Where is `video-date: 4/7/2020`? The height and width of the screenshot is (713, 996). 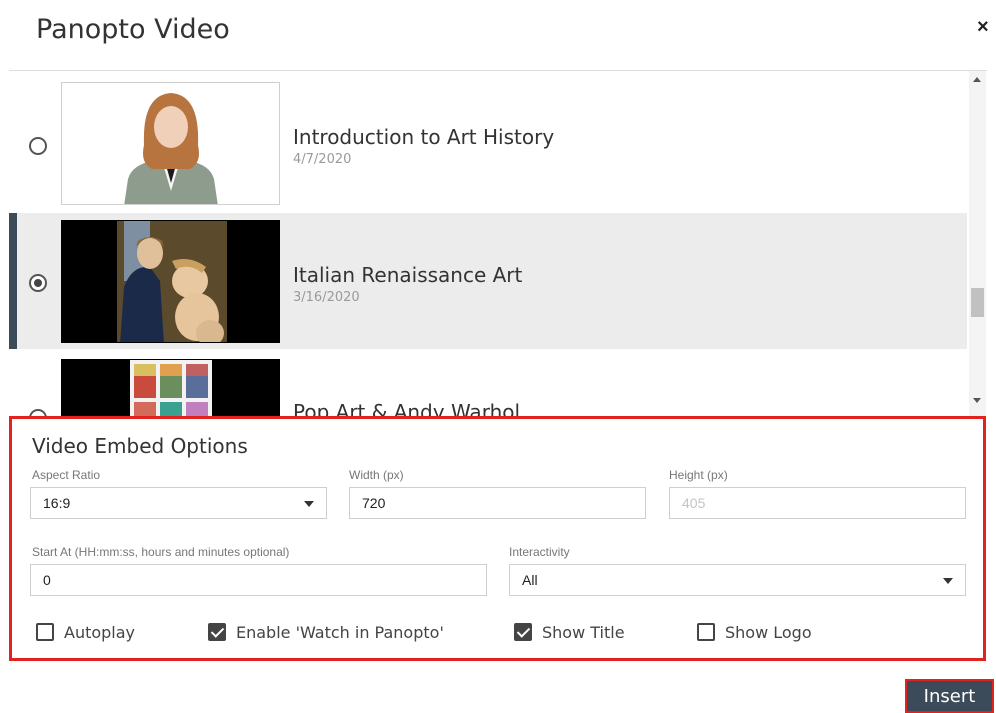
video-date: 4/7/2020 is located at coordinates (322, 159).